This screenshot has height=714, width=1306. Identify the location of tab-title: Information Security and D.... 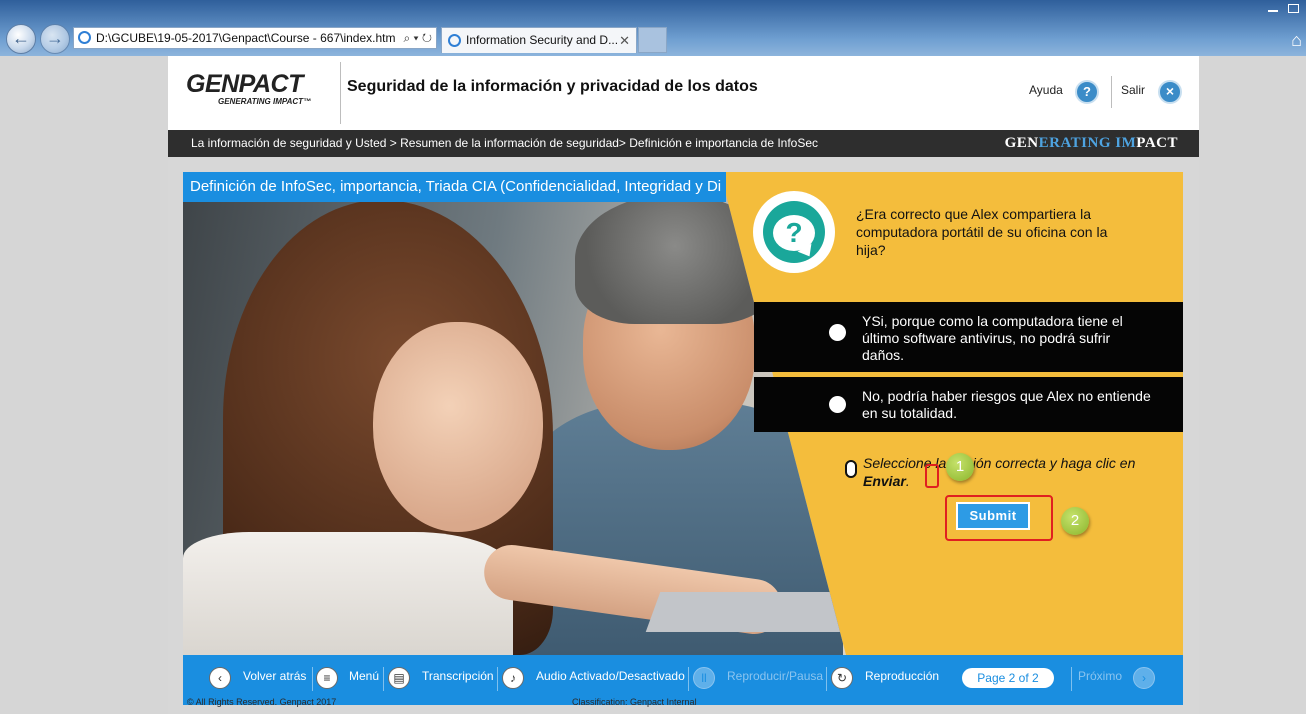
(542, 40).